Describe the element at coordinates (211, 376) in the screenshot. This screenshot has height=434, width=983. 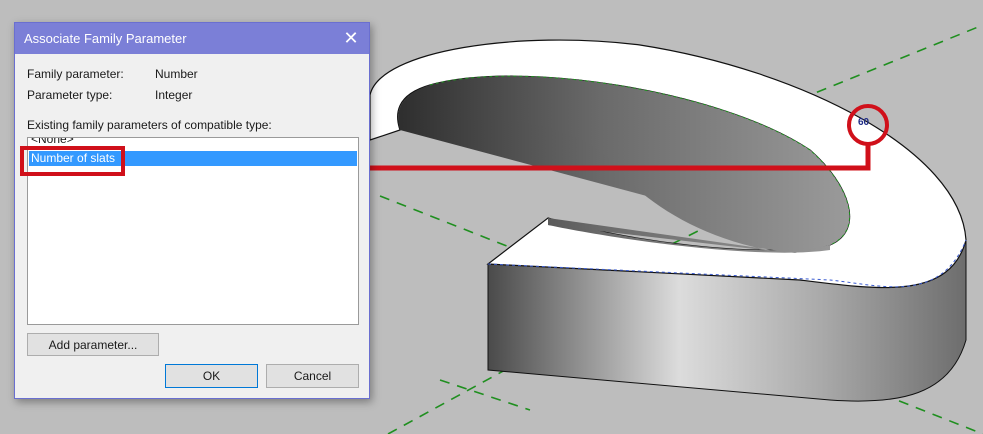
I see `ok-button: OK` at that location.